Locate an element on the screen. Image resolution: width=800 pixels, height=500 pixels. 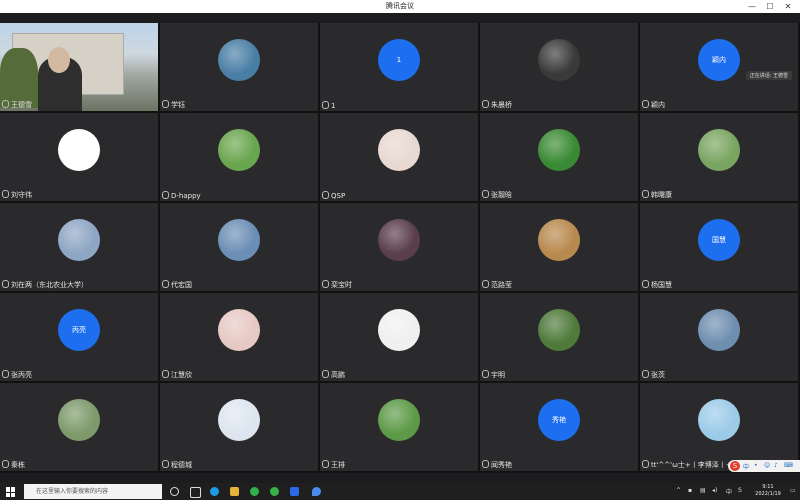
participant-name: 朱晨桥 is located at coordinates (497, 105).